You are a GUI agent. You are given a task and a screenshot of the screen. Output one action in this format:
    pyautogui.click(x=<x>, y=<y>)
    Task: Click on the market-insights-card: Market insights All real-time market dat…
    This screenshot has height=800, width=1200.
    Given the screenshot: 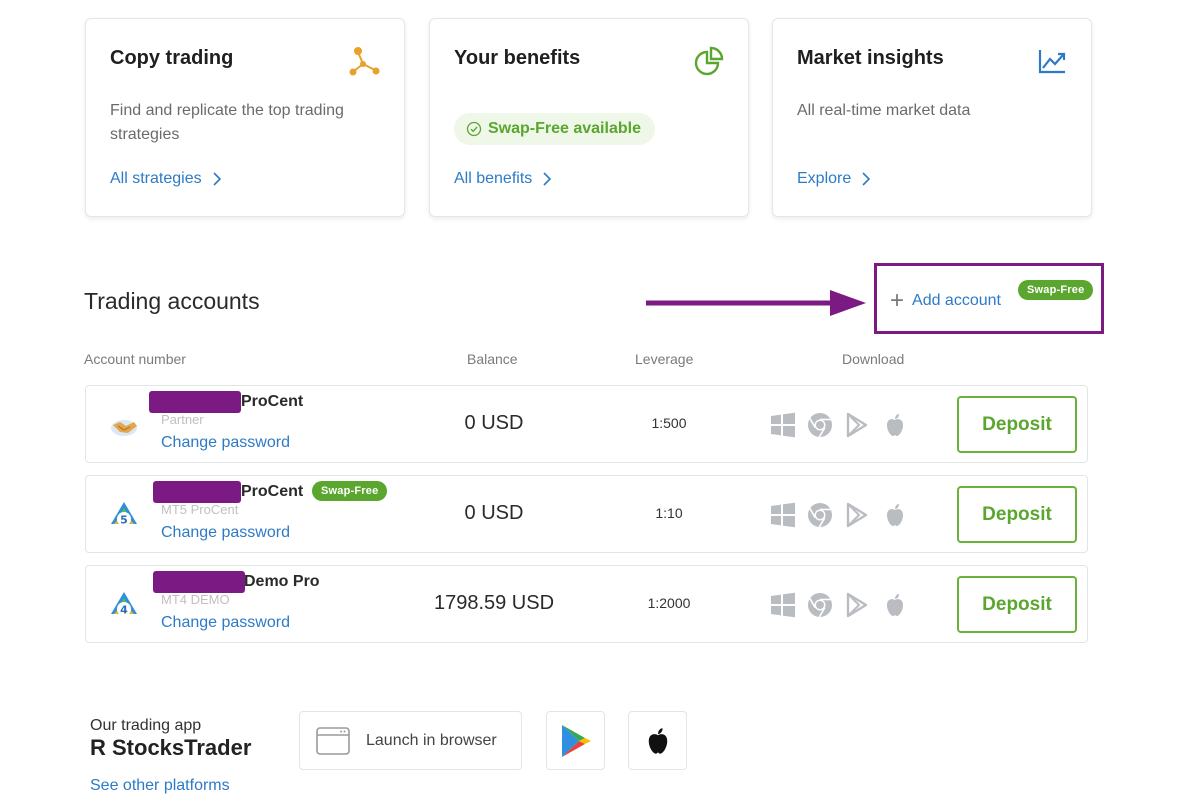 What is the action you would take?
    pyautogui.click(x=932, y=117)
    